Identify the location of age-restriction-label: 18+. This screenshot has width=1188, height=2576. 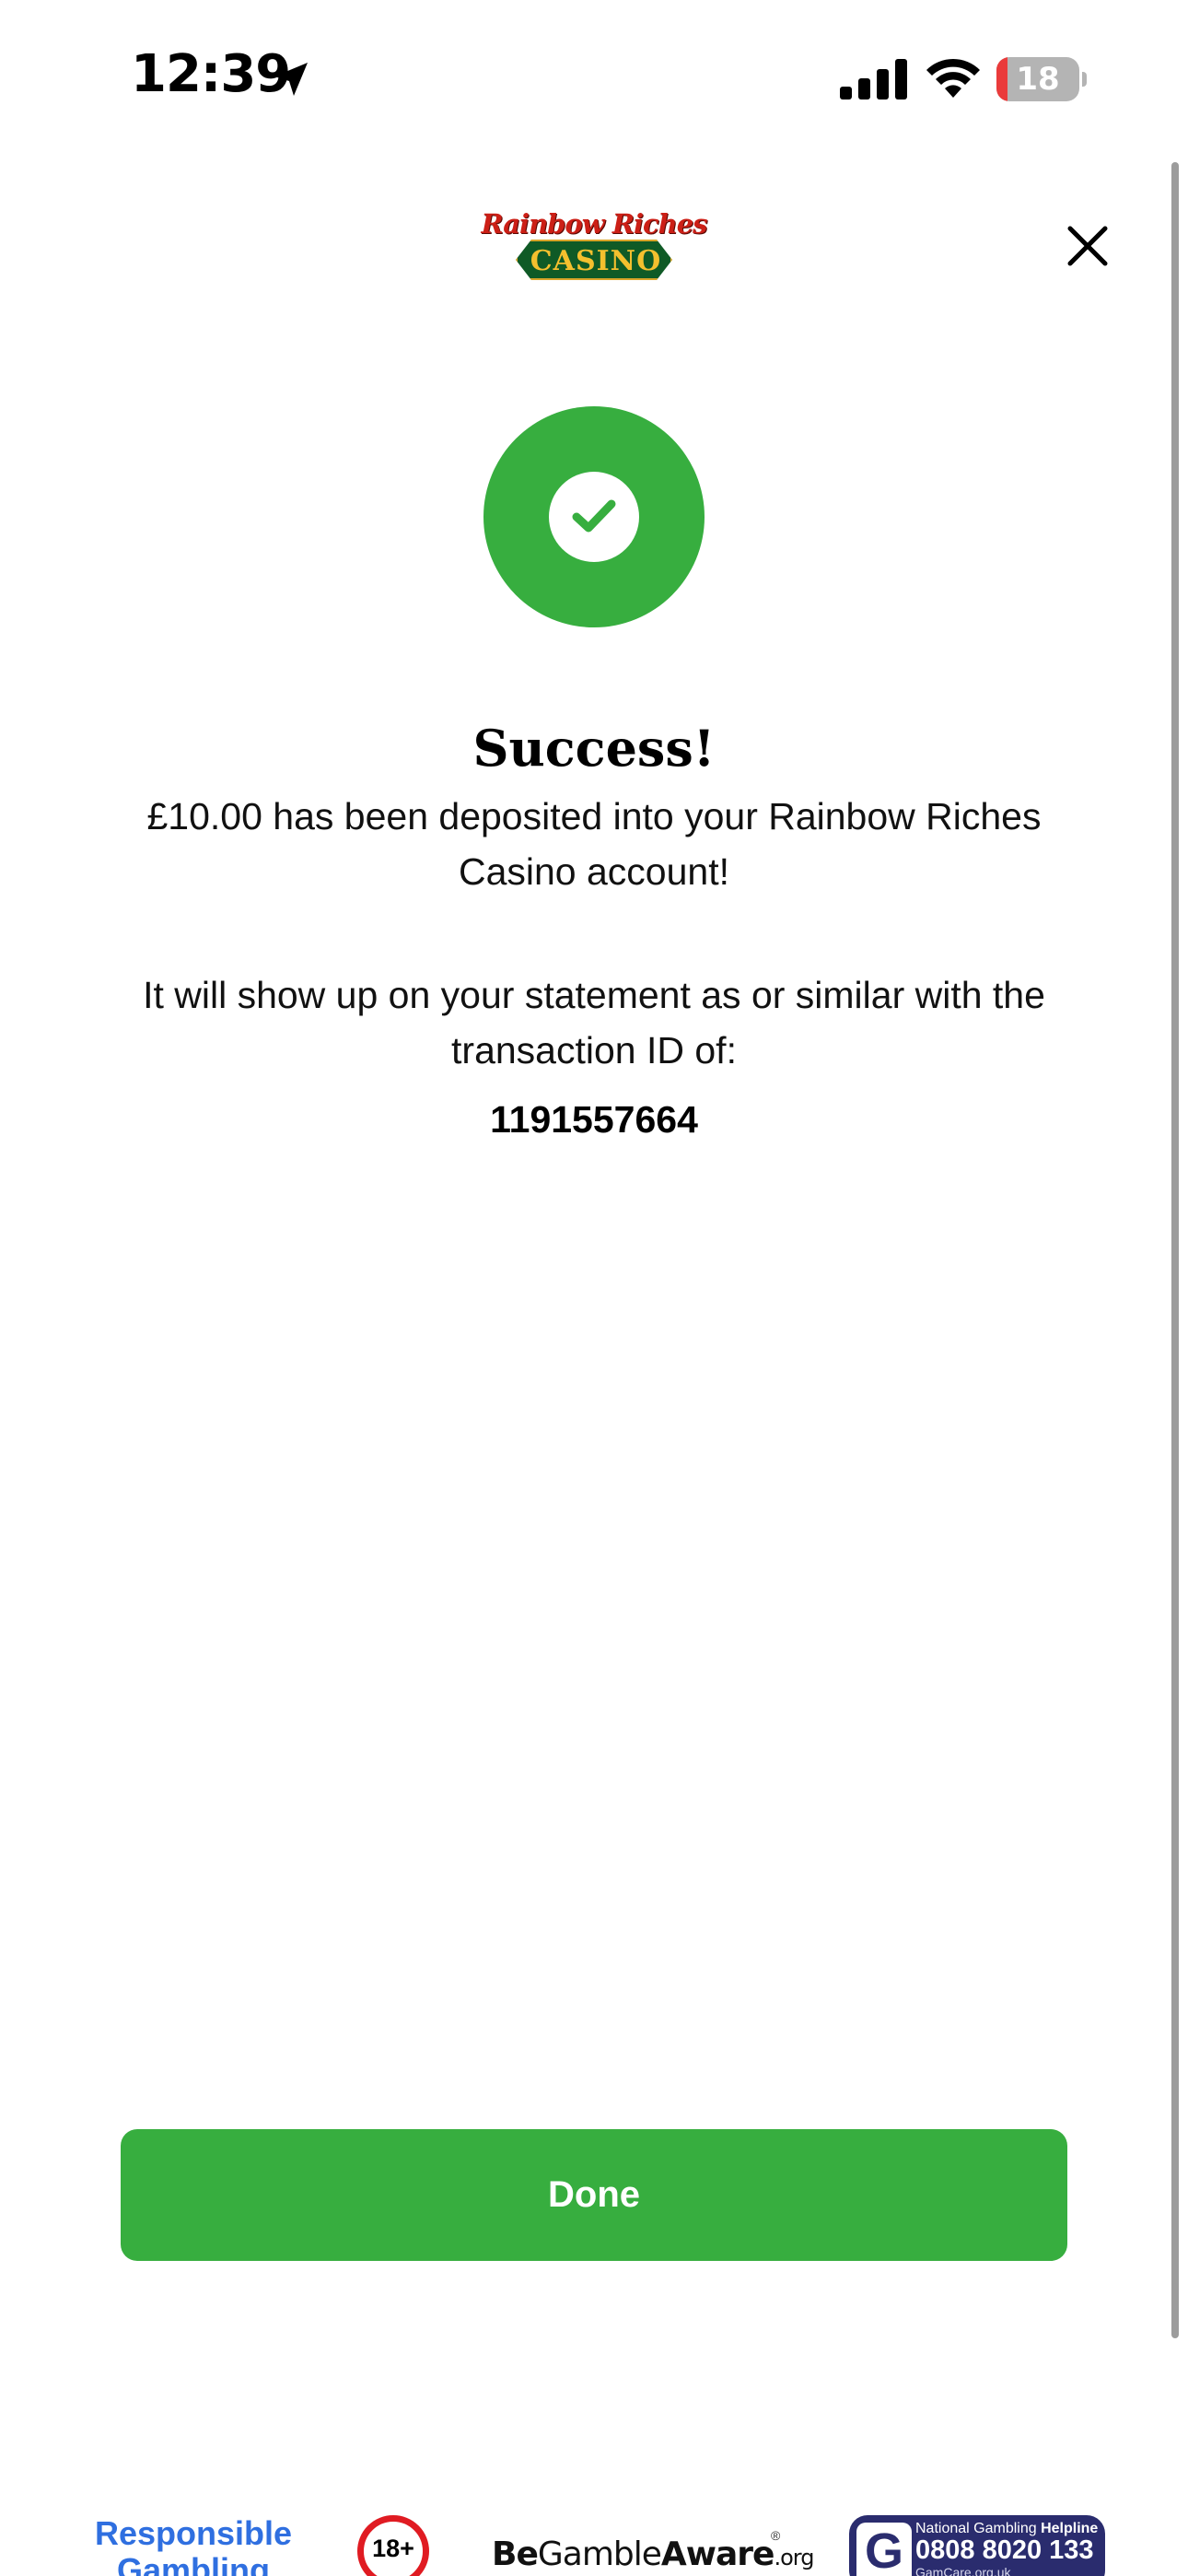
(393, 2548).